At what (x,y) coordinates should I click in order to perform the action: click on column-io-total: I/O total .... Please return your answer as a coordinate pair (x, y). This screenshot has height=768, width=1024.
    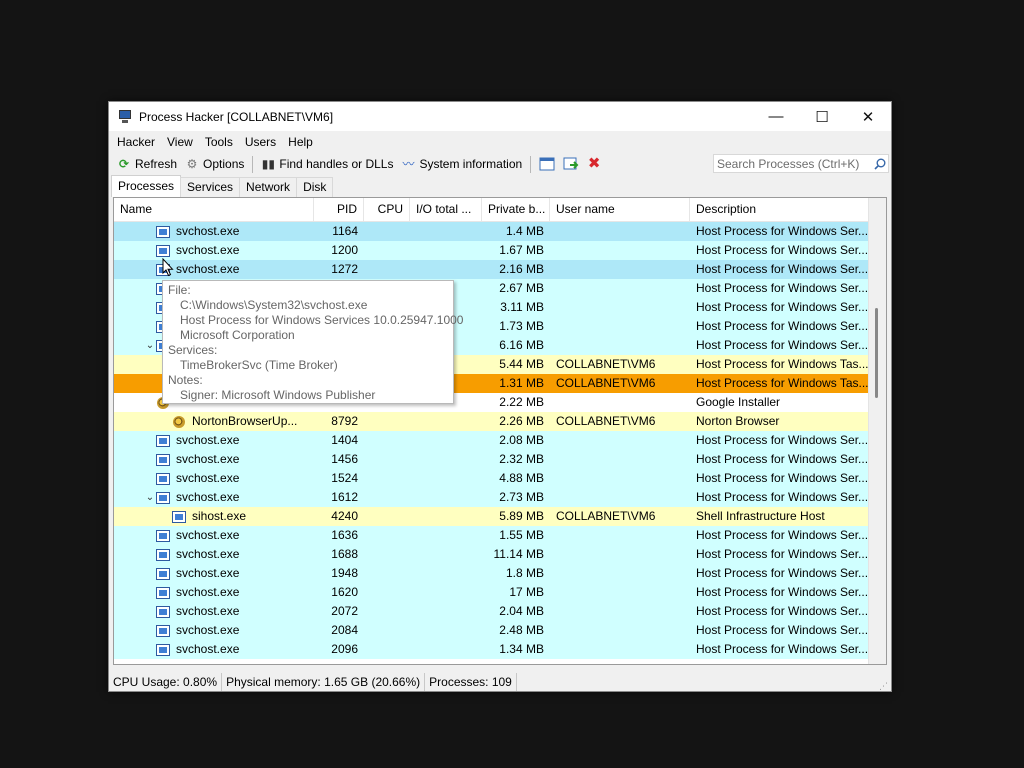
    Looking at the image, I should click on (446, 209).